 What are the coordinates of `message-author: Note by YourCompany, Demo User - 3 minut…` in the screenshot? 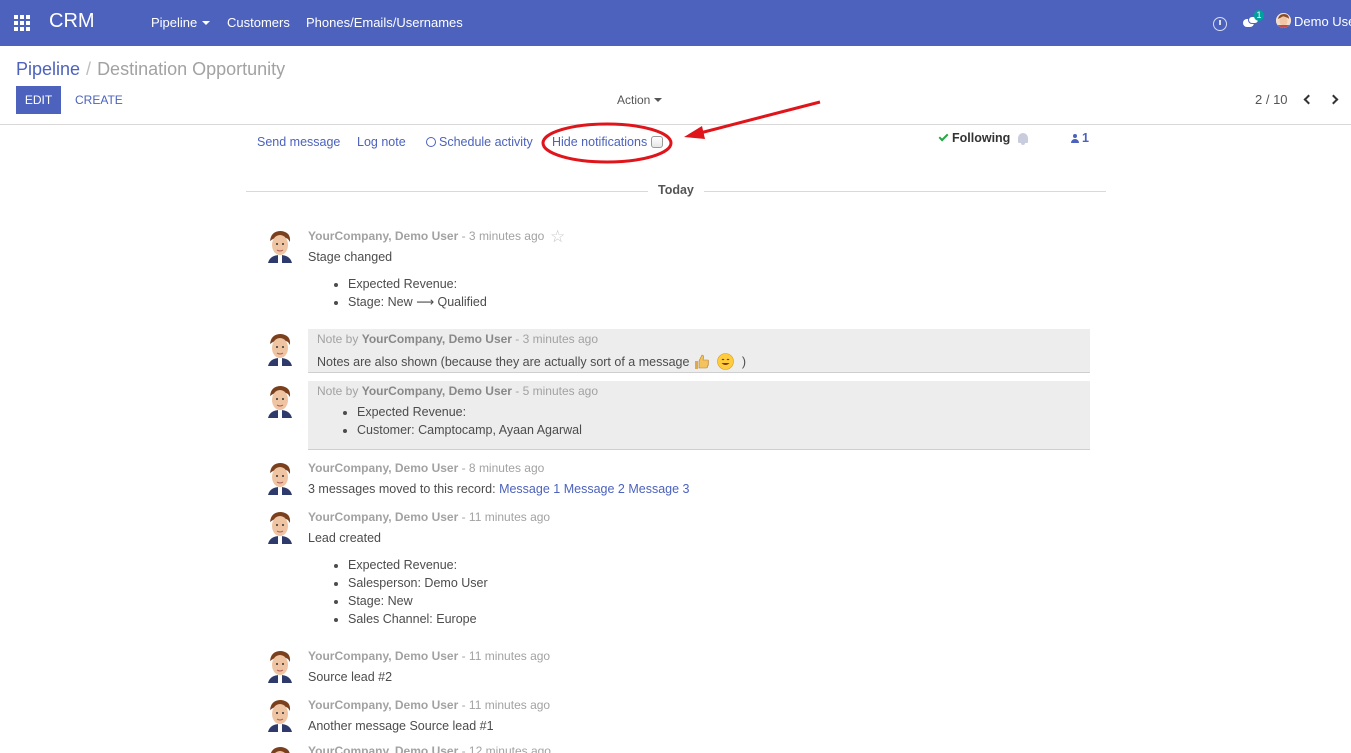 It's located at (457, 339).